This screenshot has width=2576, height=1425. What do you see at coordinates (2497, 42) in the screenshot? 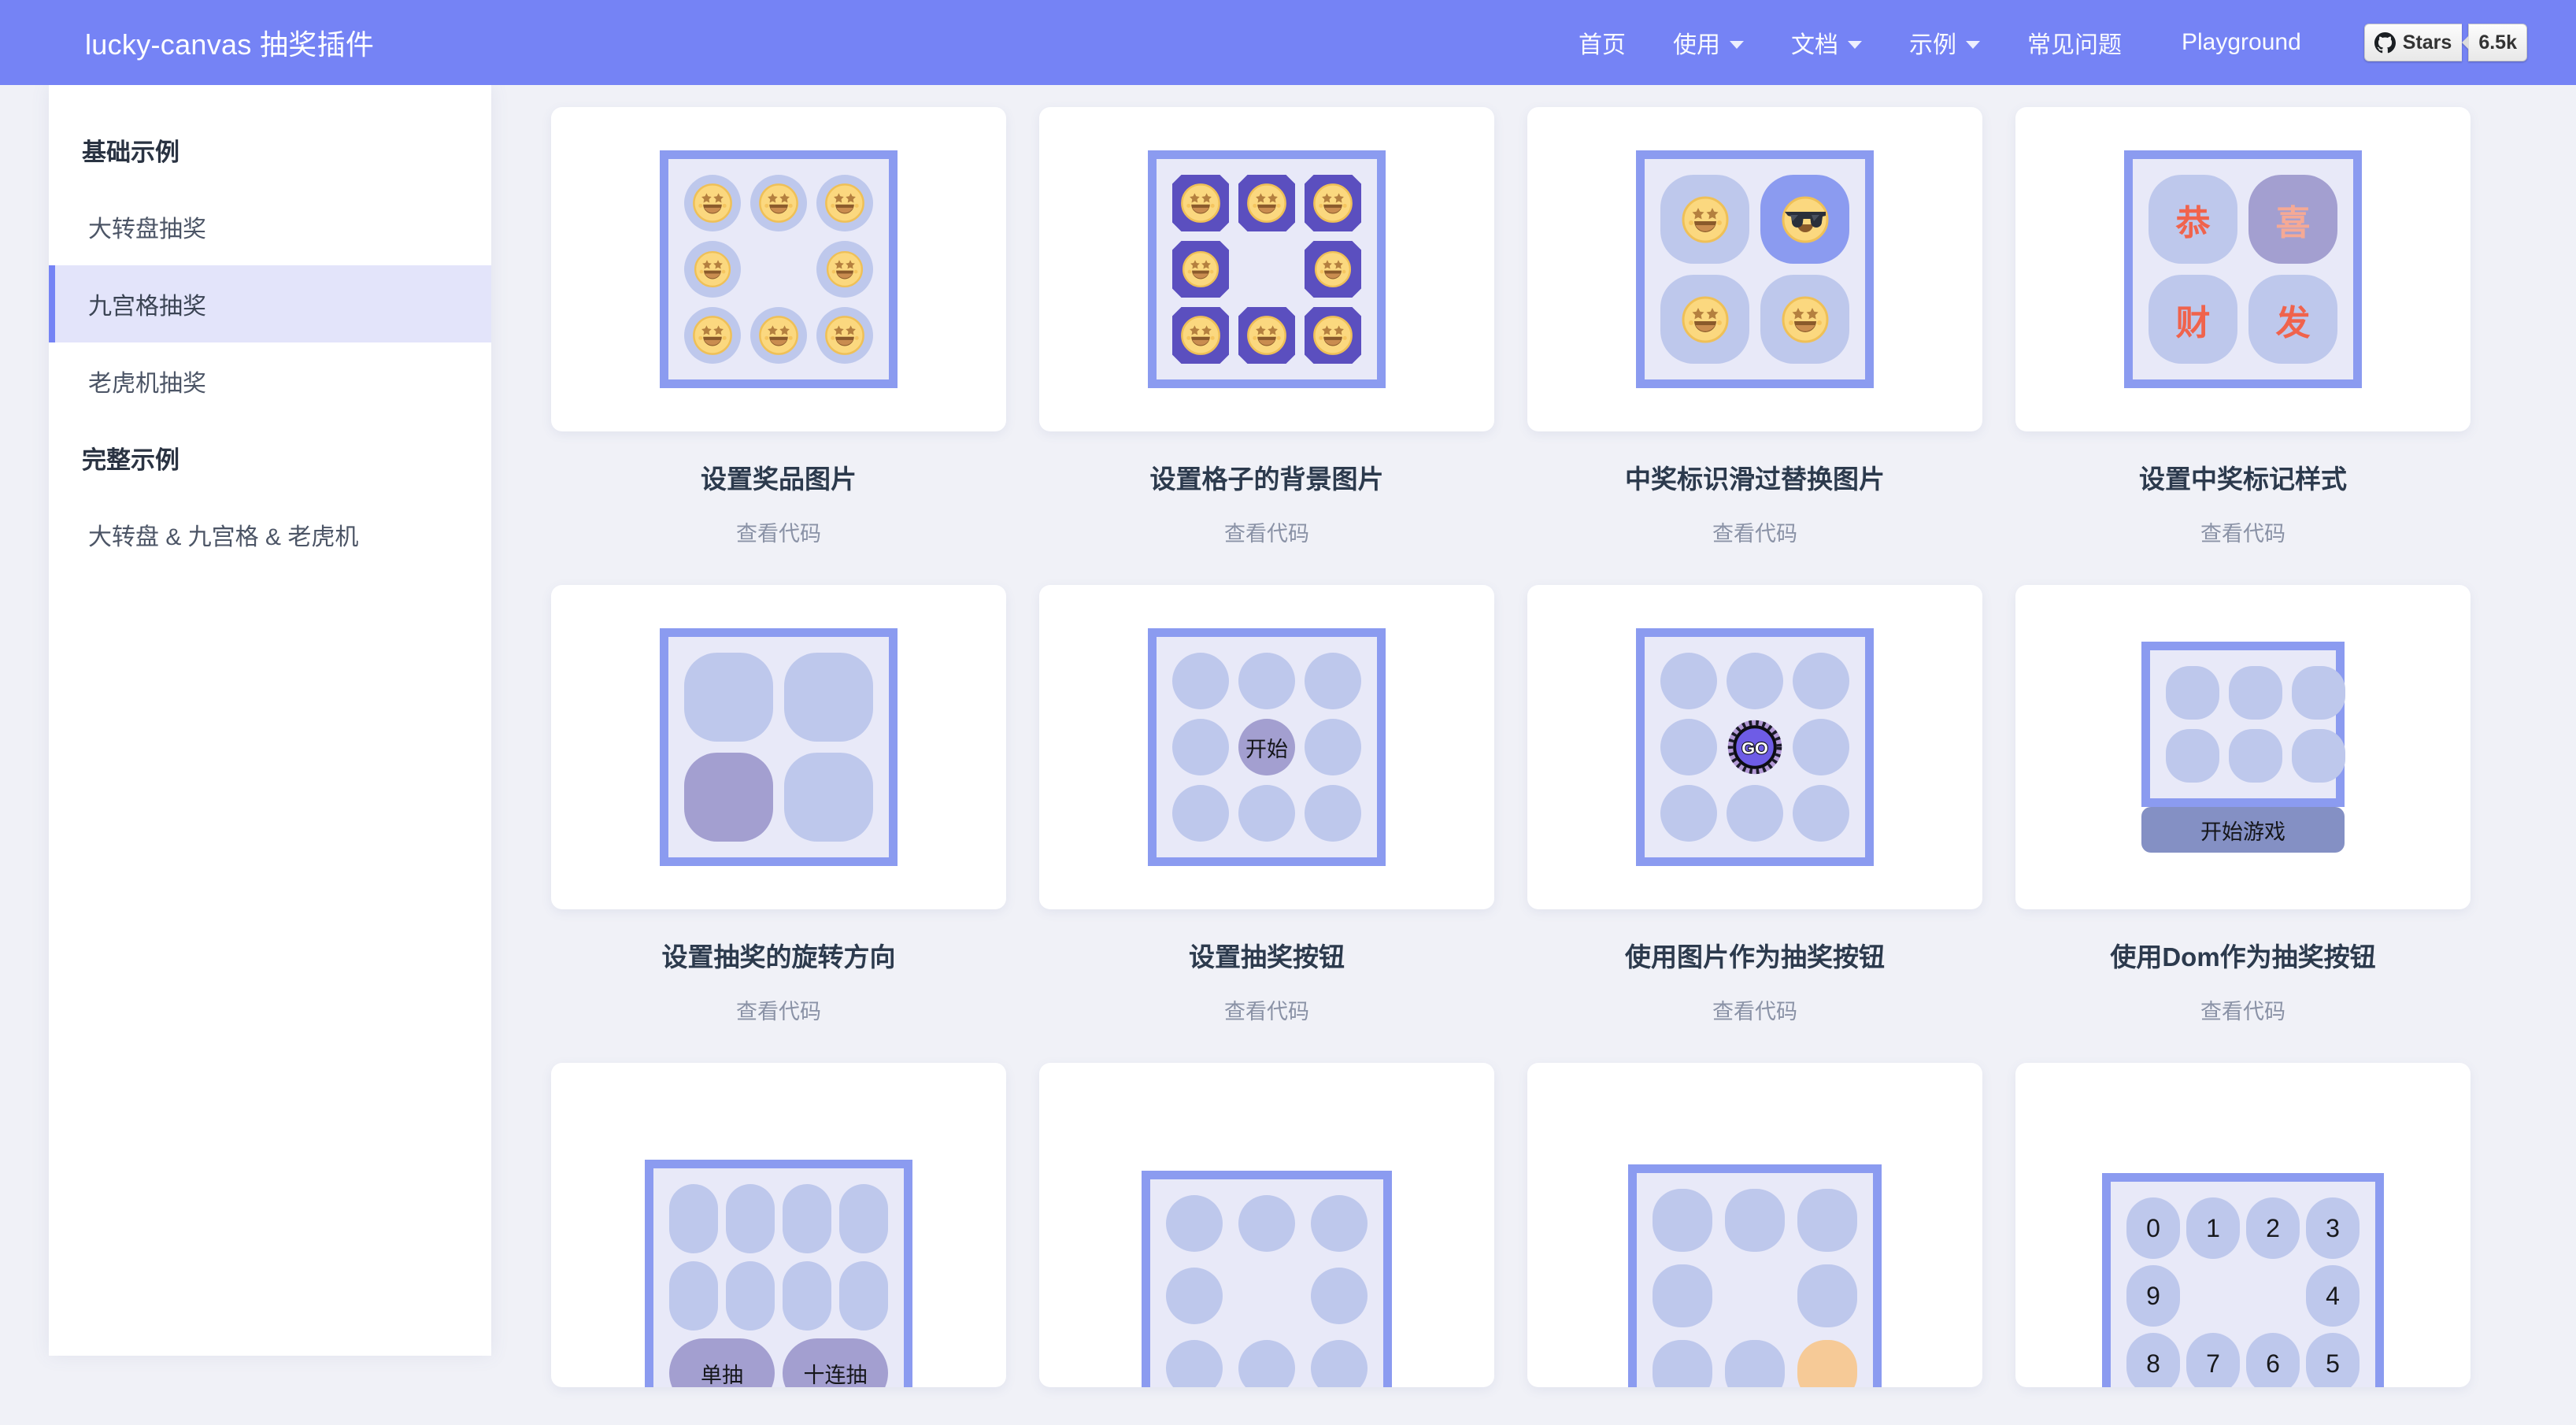
I see `github-stars-count: 6.5k` at bounding box center [2497, 42].